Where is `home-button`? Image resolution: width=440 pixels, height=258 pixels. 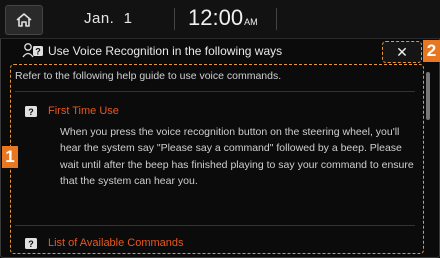
home-button is located at coordinates (24, 20).